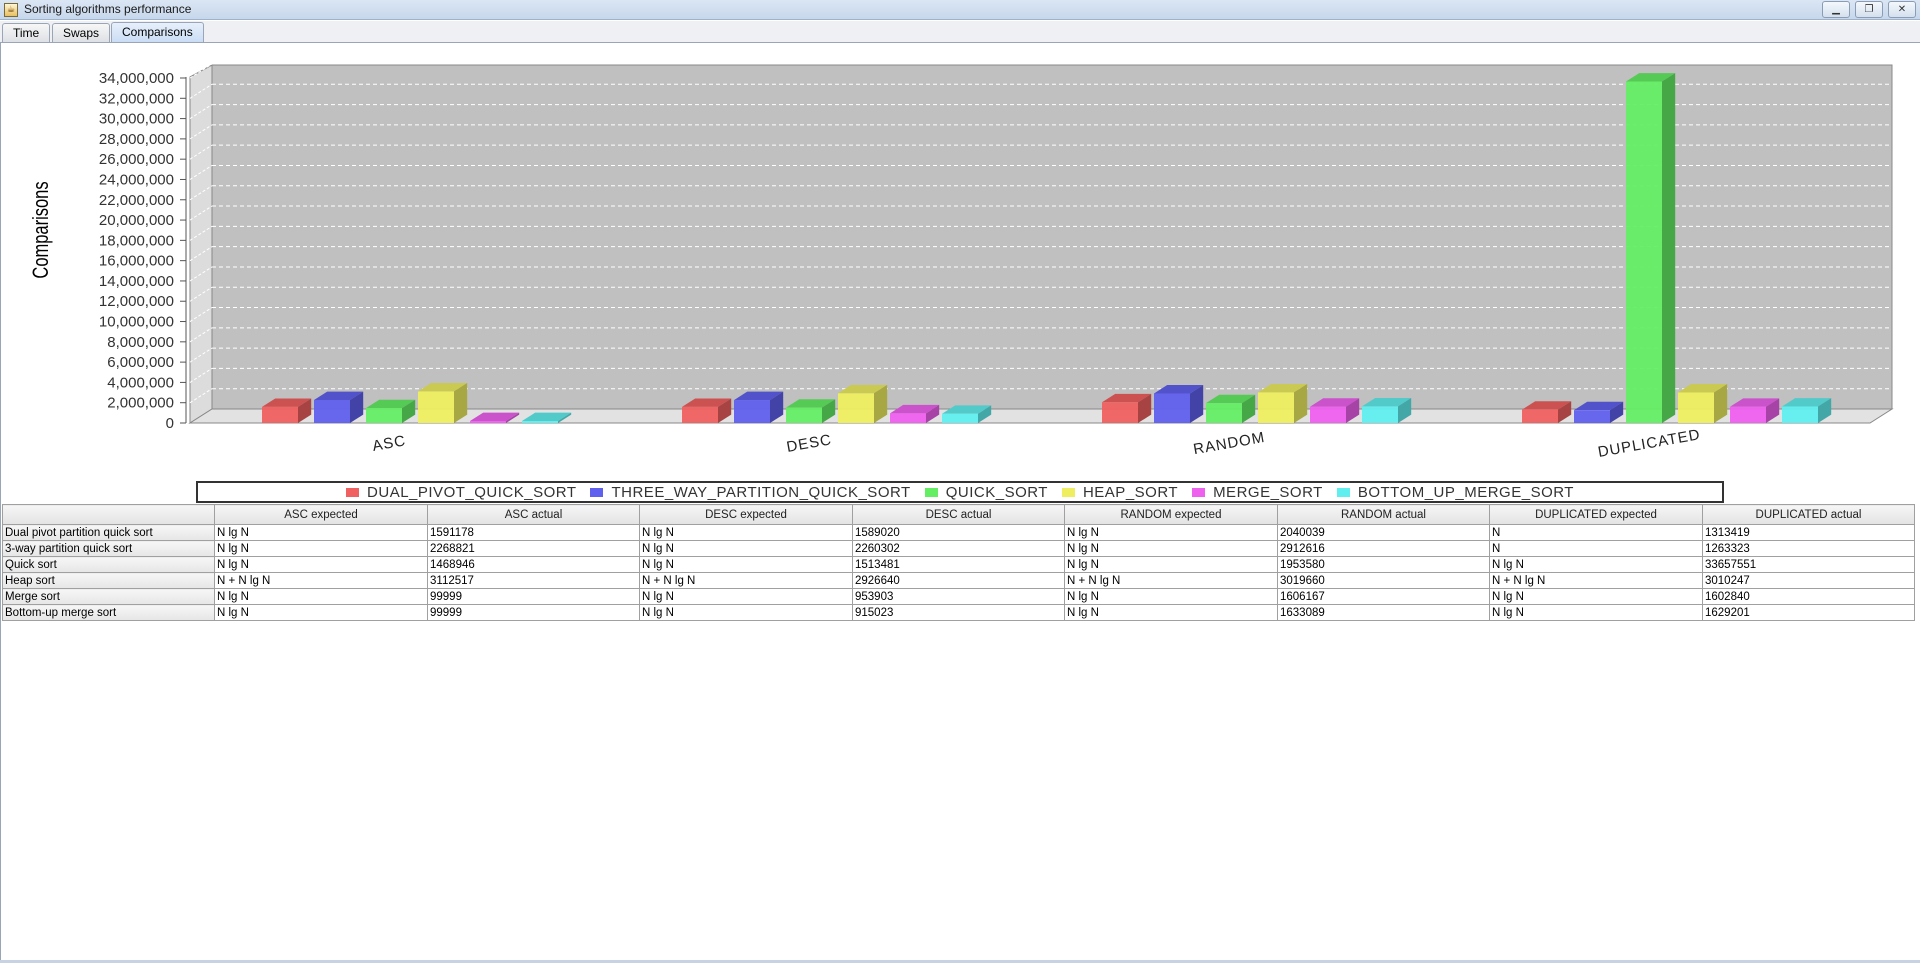 The width and height of the screenshot is (1920, 963). I want to click on tab-time: Time, so click(26, 33).